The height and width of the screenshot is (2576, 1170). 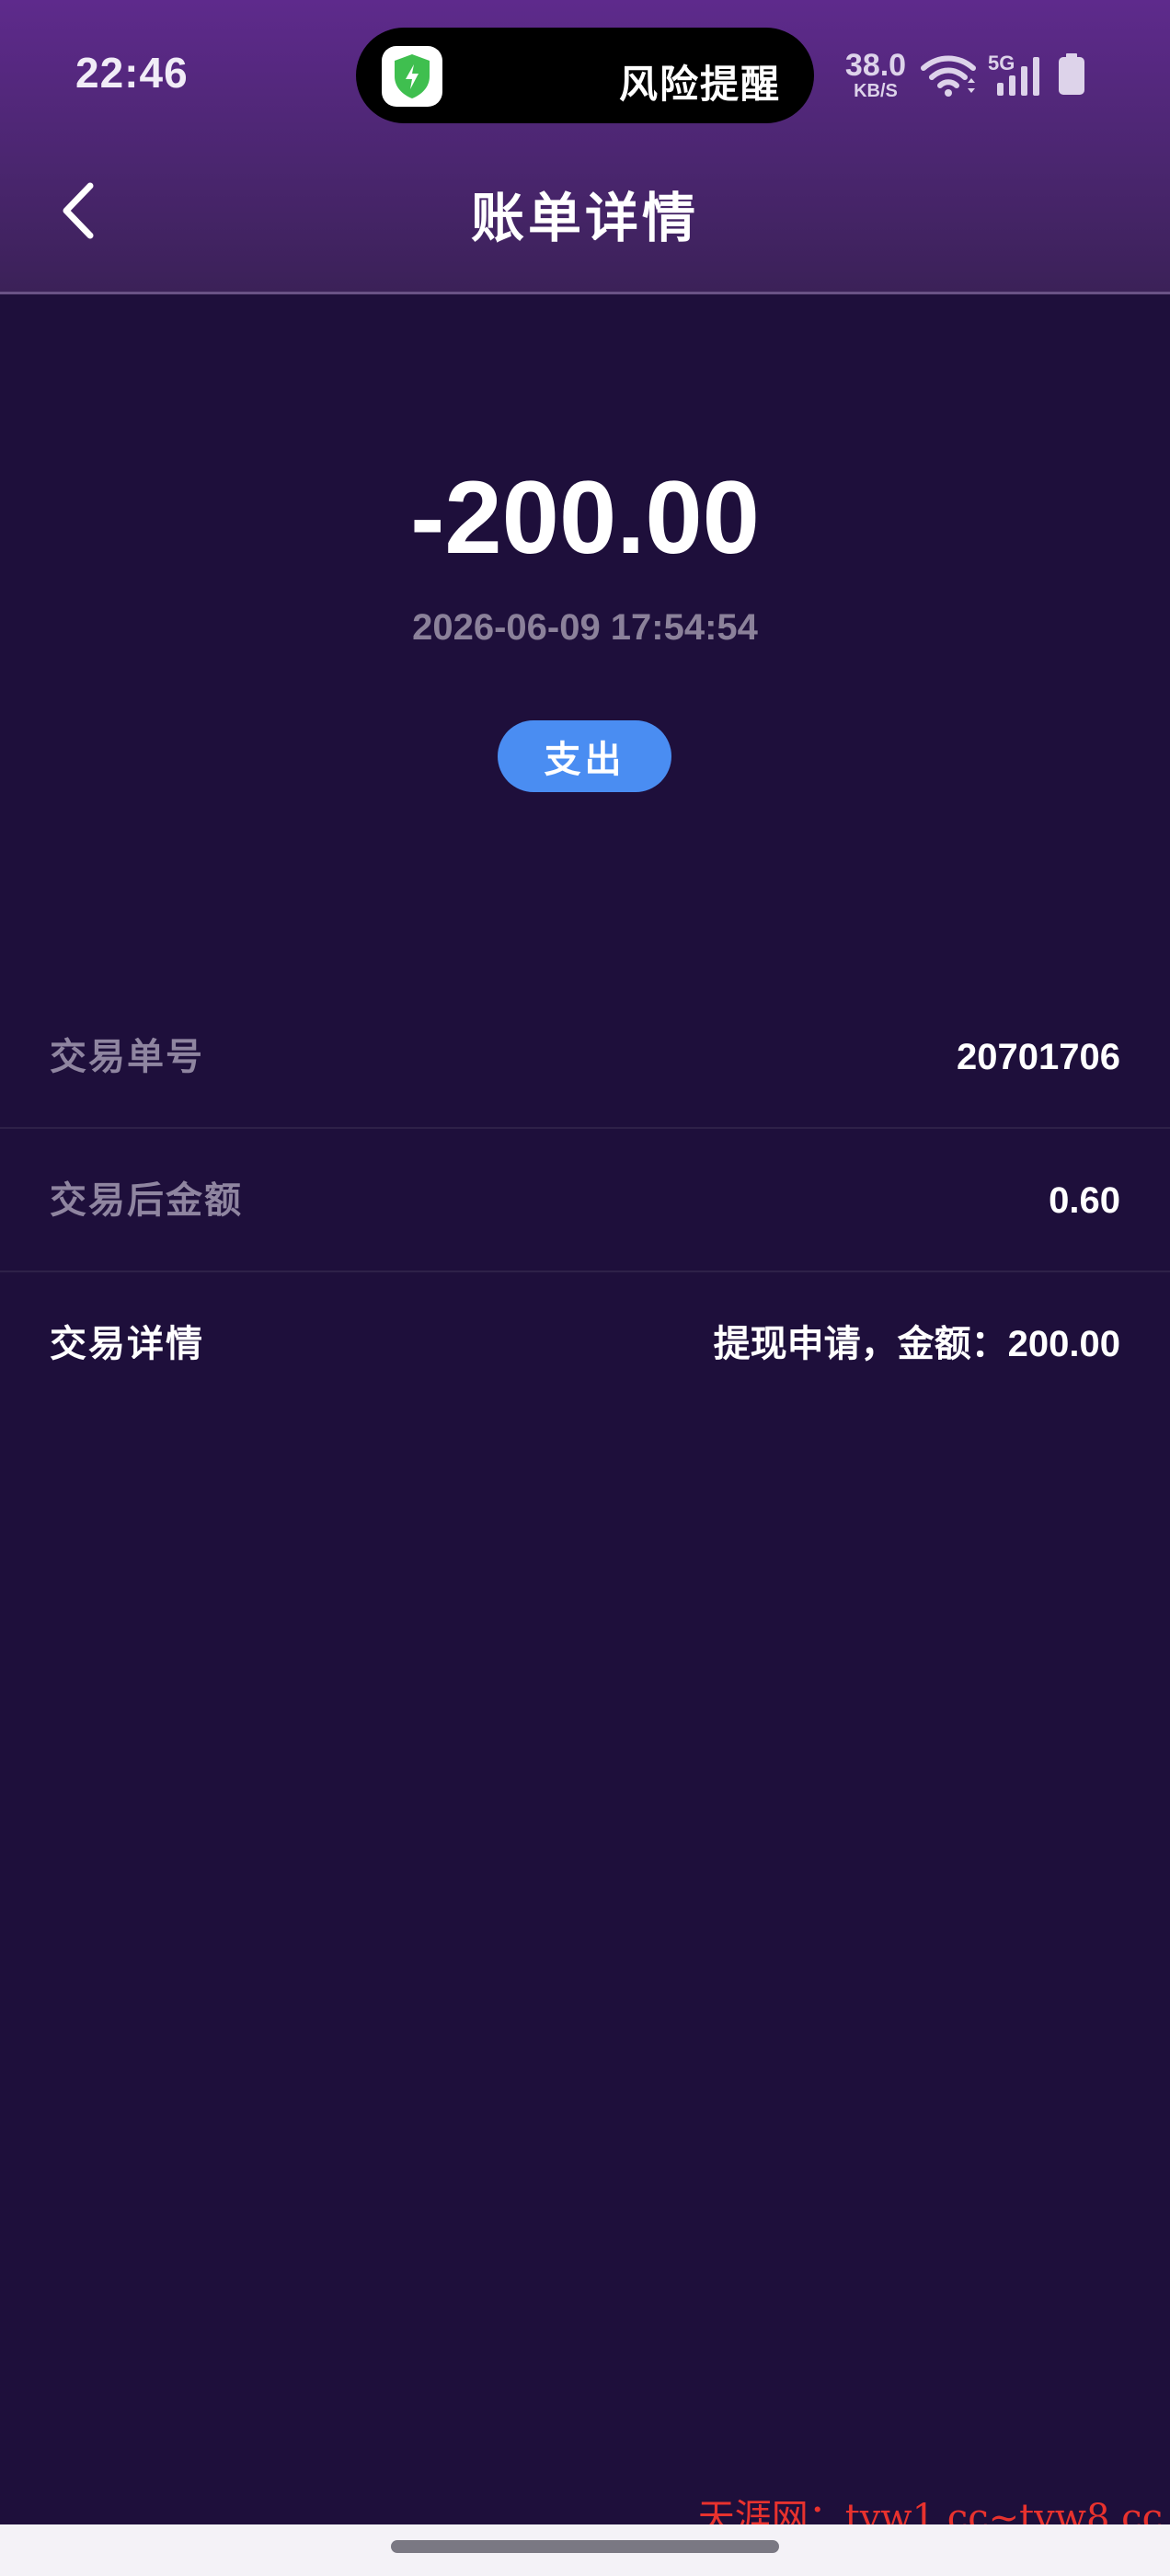 What do you see at coordinates (146, 1200) in the screenshot?
I see `detail-label: 交易后金额` at bounding box center [146, 1200].